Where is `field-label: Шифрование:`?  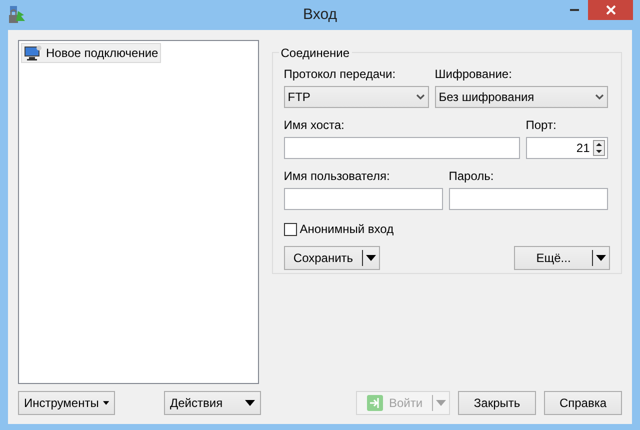 field-label: Шифрование: is located at coordinates (473, 74).